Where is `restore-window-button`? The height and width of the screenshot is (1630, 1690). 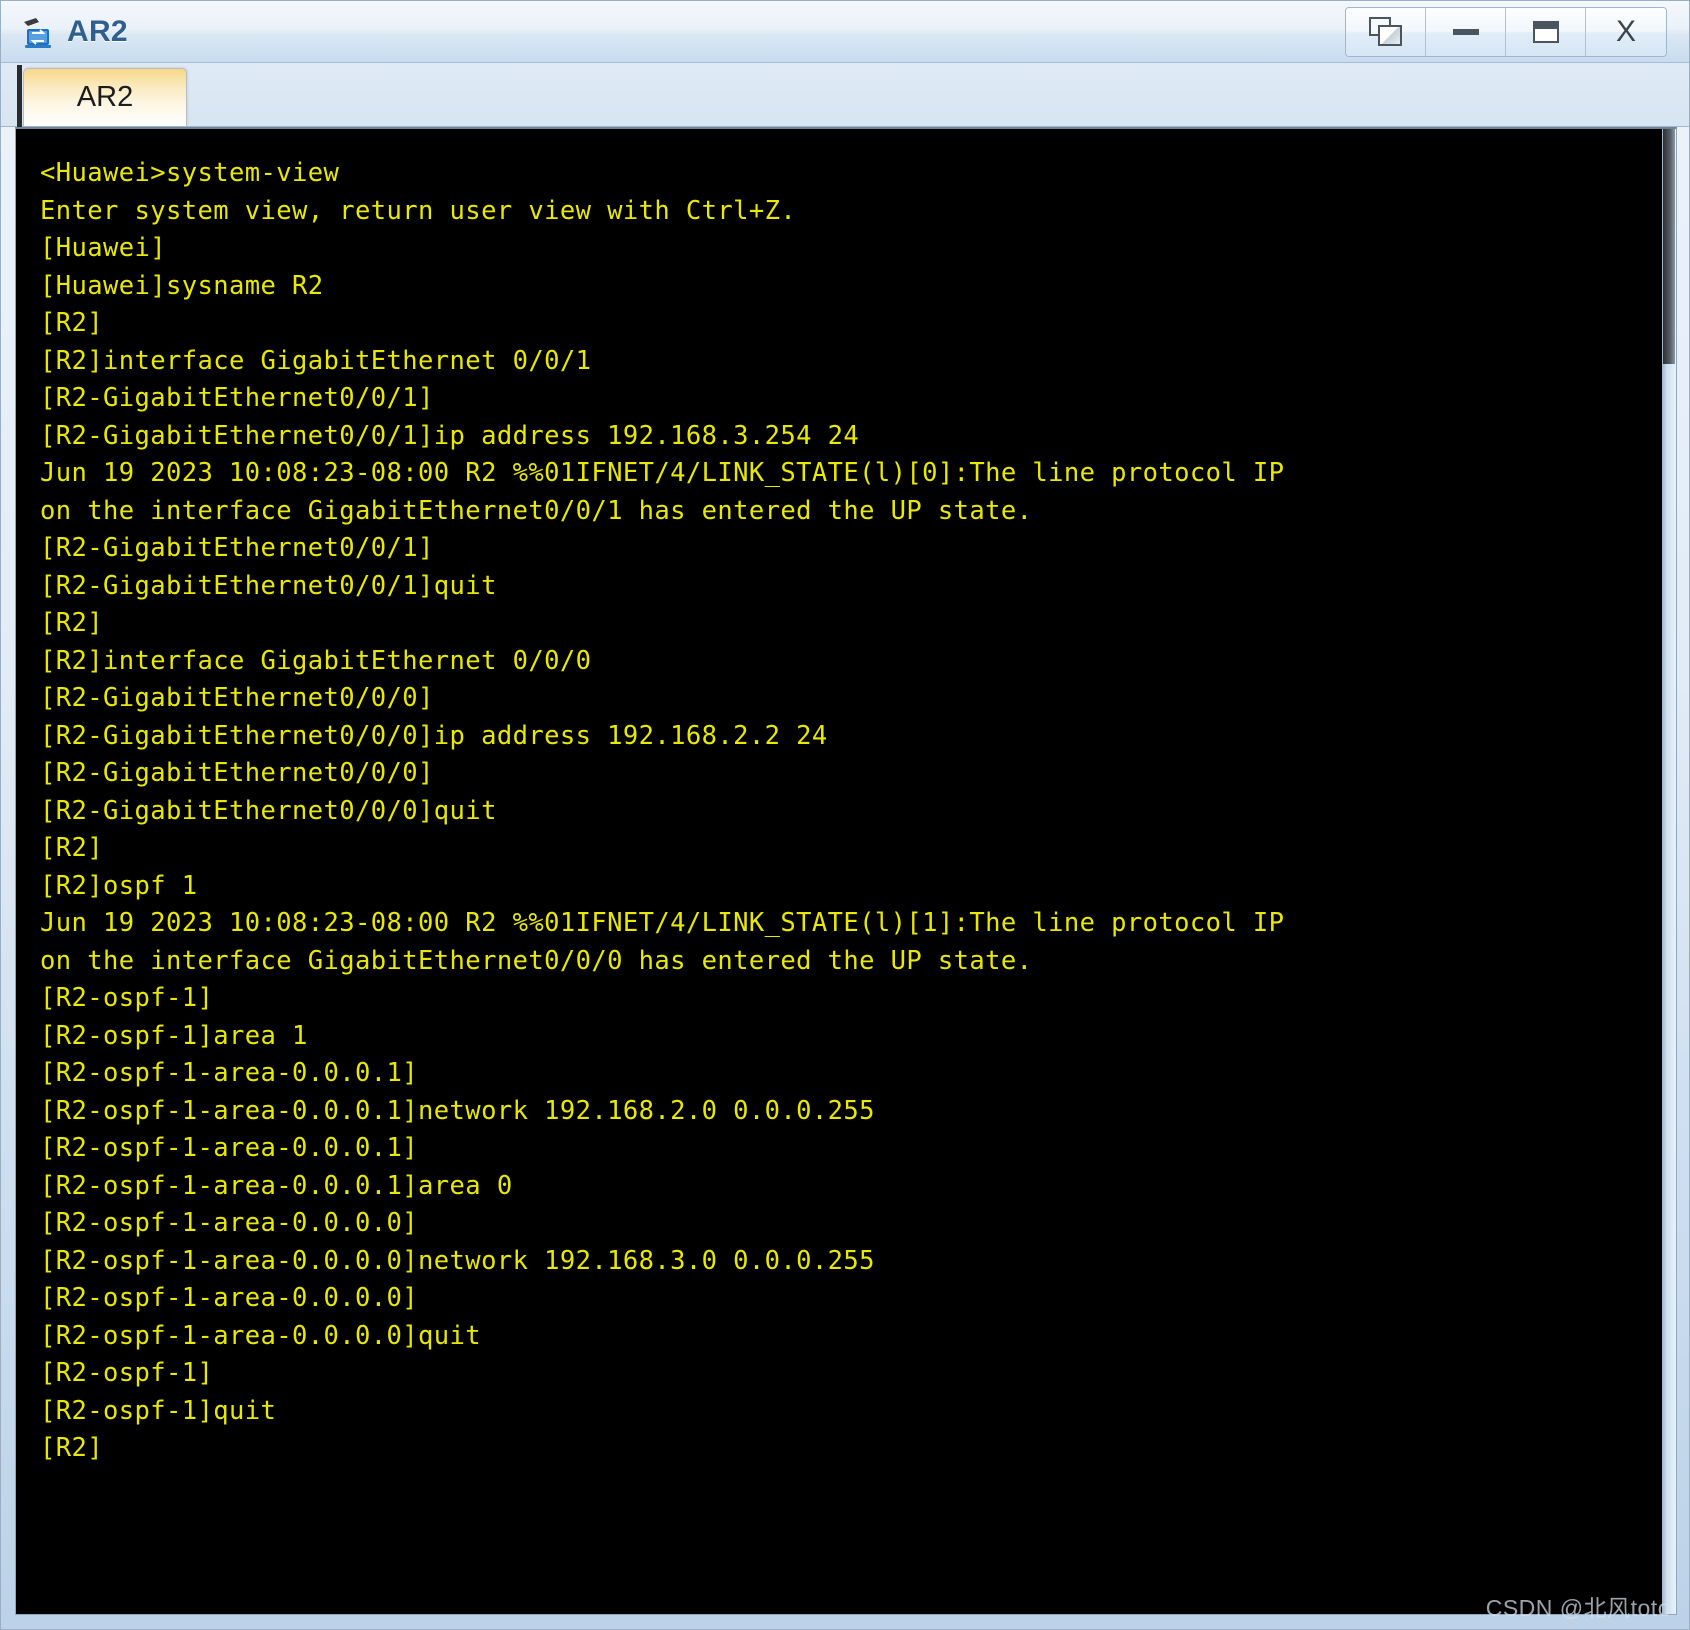 restore-window-button is located at coordinates (1386, 32).